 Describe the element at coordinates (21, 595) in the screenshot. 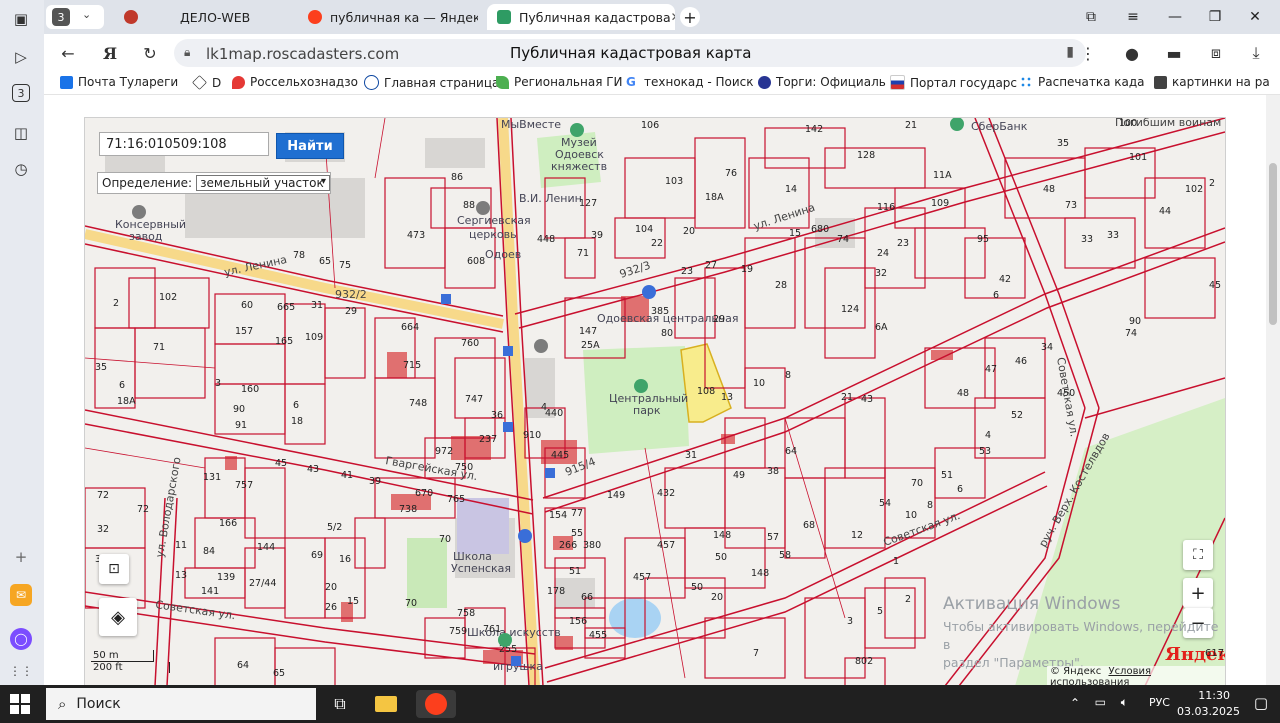

I see `mail-app-icon: ✉` at that location.